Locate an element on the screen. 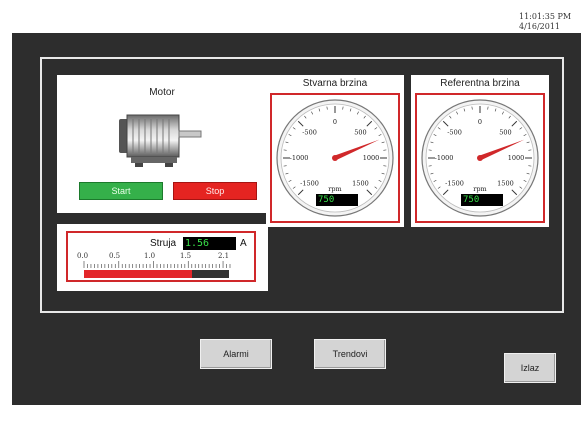 This screenshot has height=421, width=581. current-bar is located at coordinates (156, 274).